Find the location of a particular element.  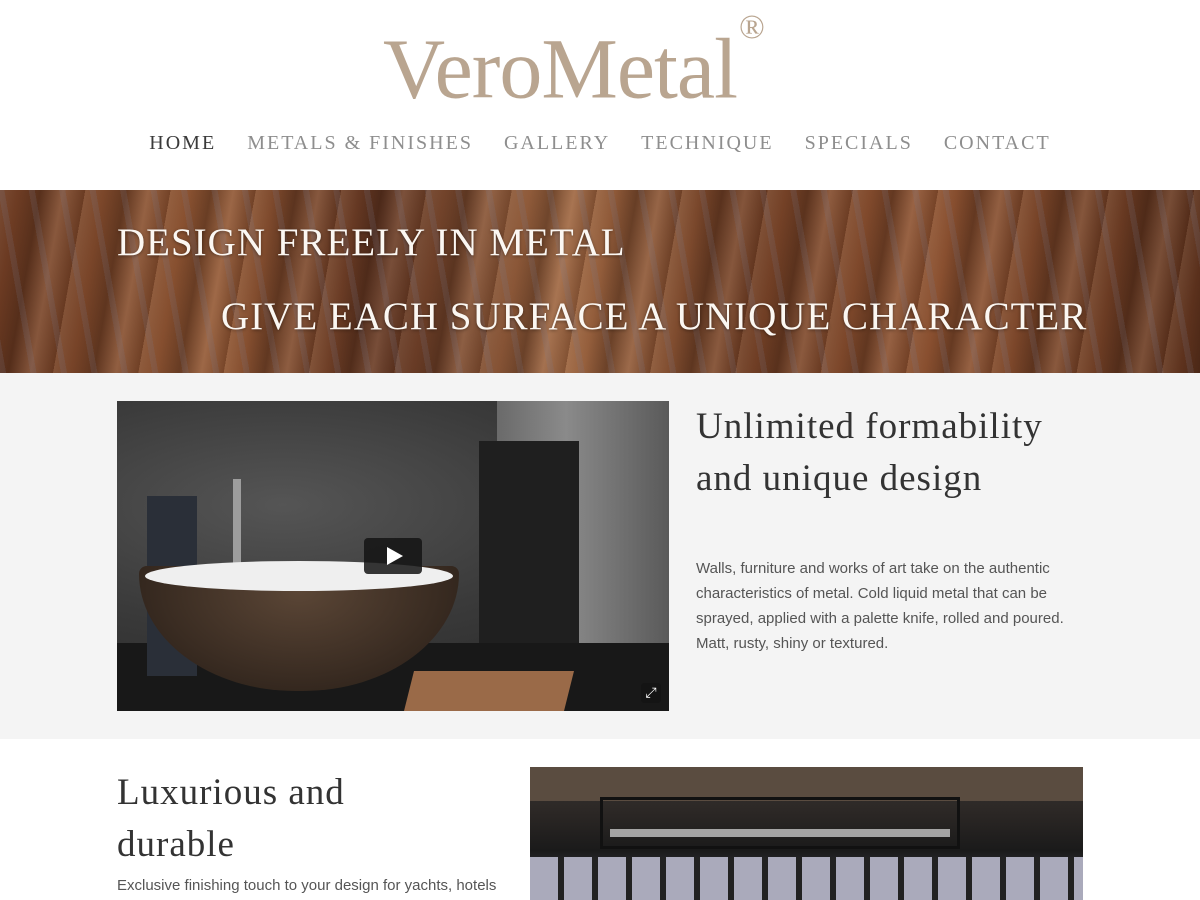

photo-windows is located at coordinates (806, 878).